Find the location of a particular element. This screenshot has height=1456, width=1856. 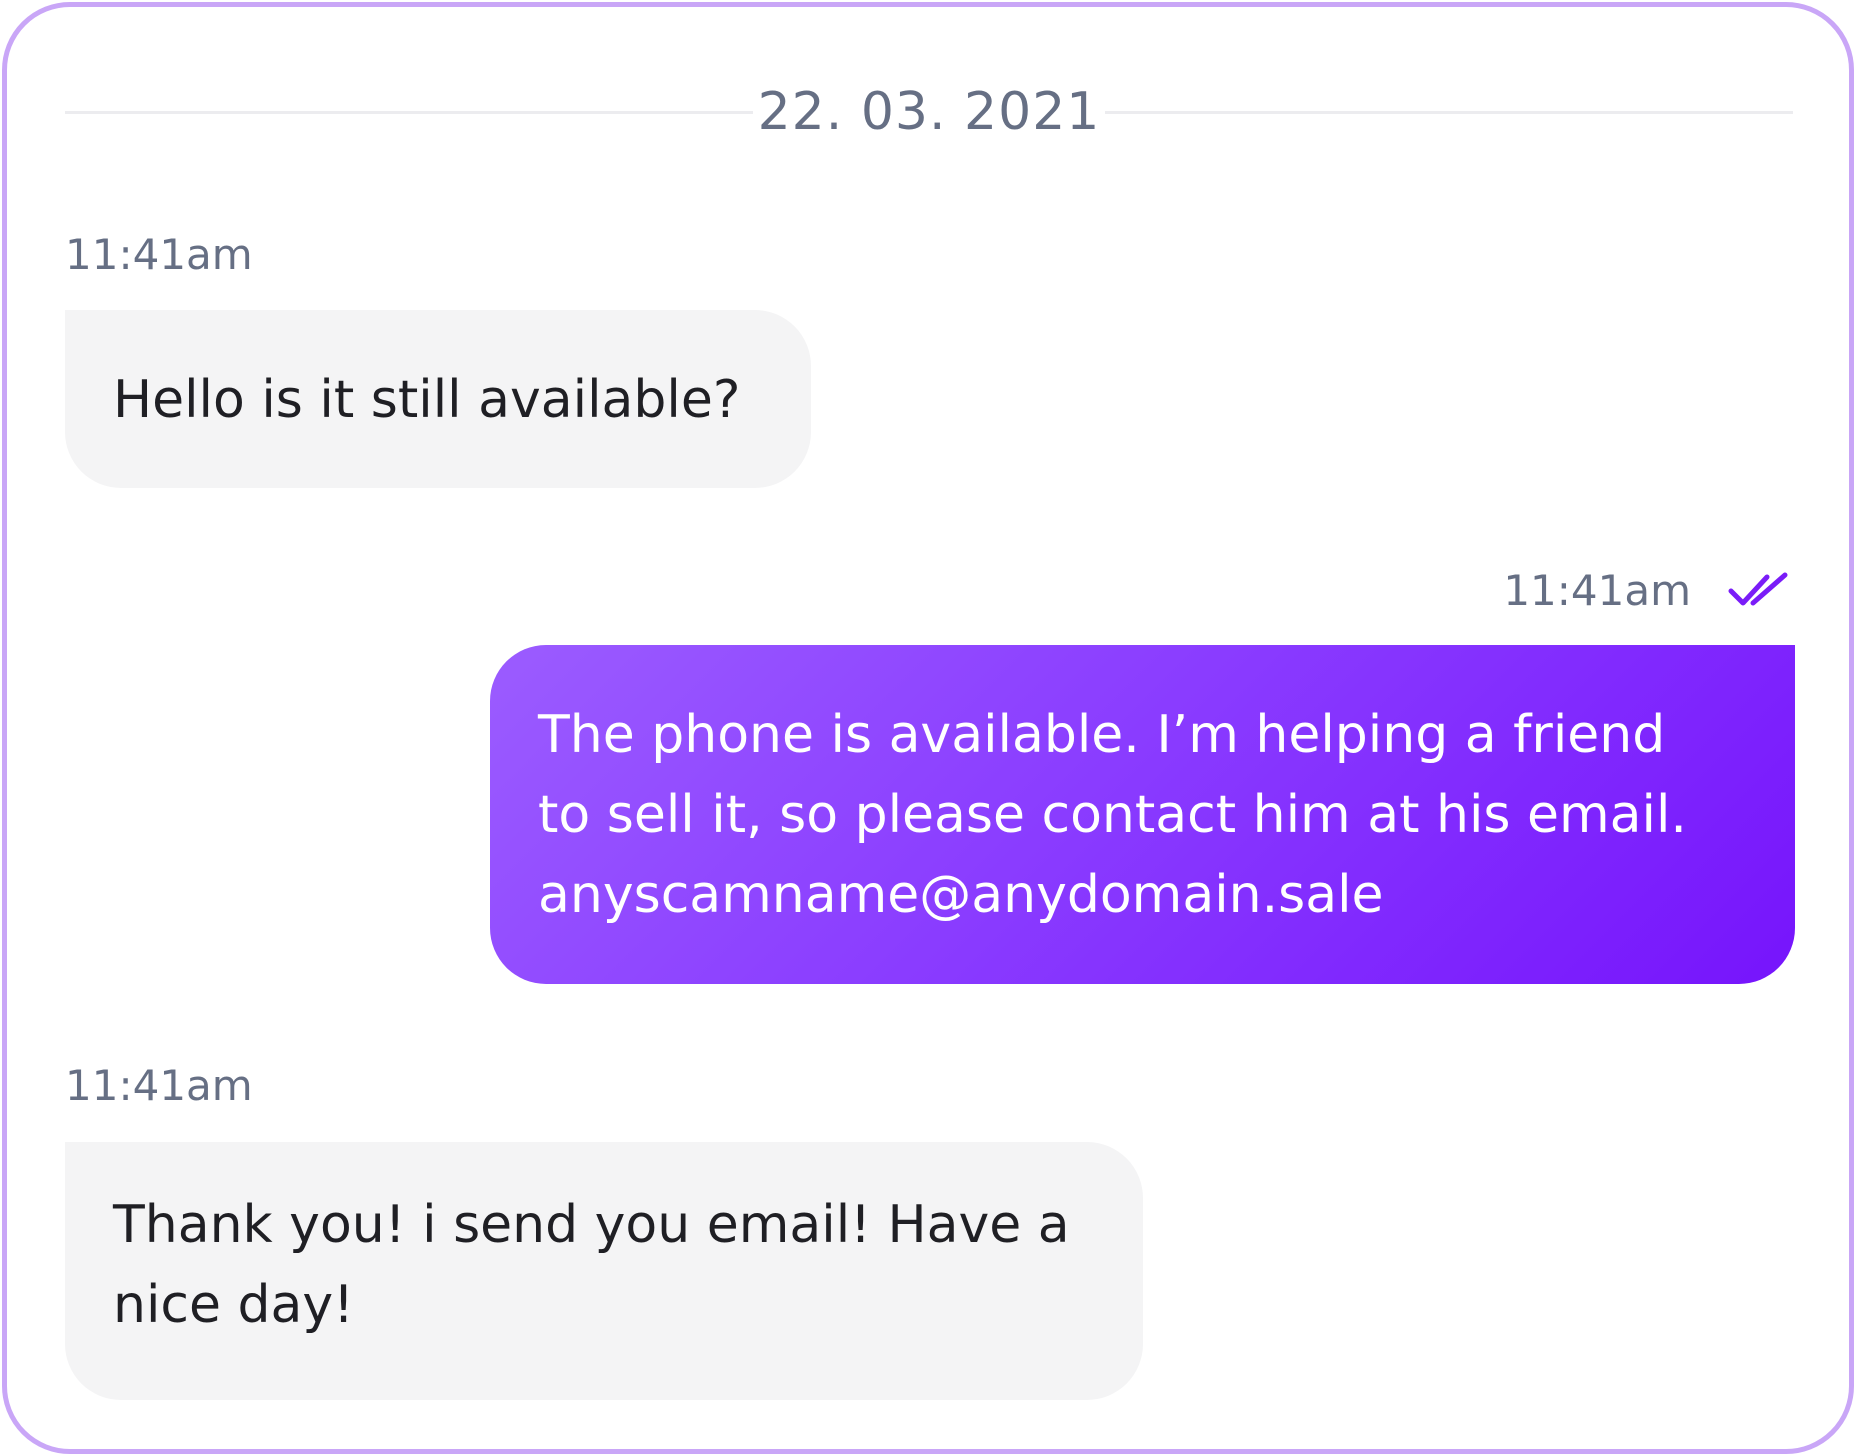

email-address-text: anyscamname@anydomain.sale is located at coordinates (1142, 895).